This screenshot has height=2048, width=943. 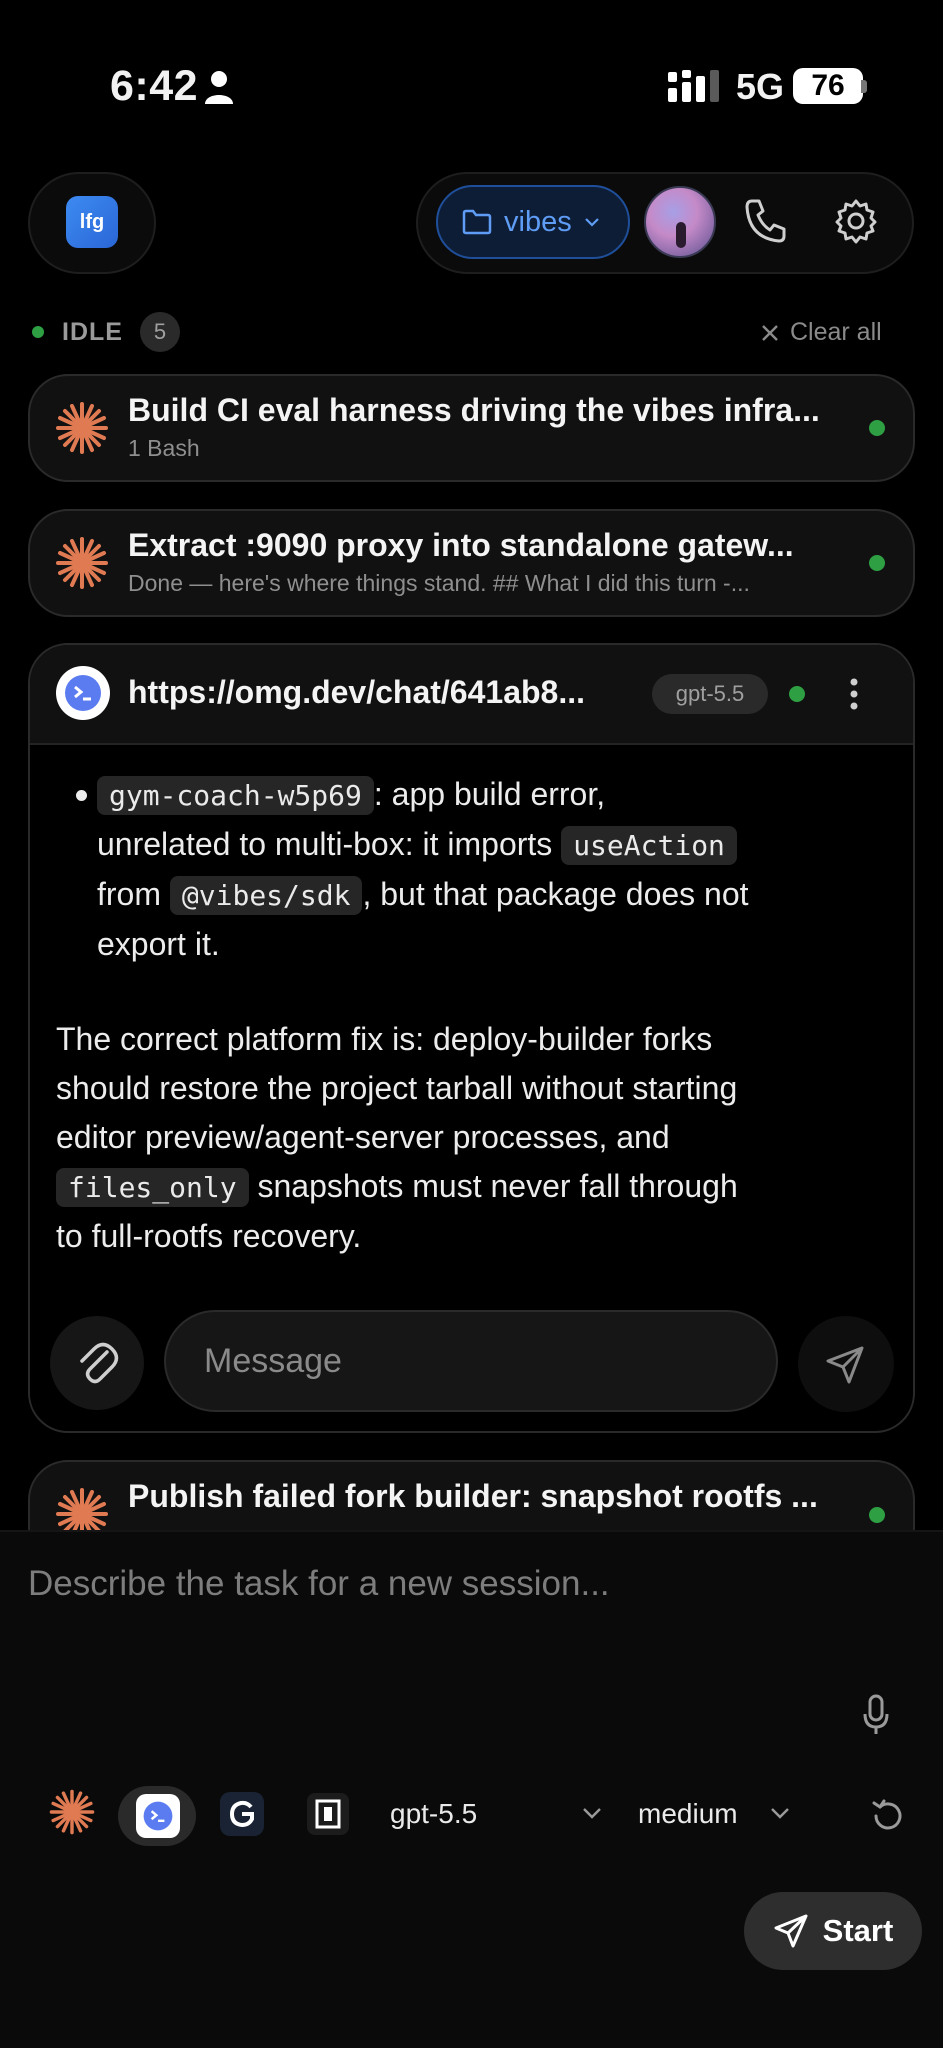 What do you see at coordinates (160, 332) in the screenshot?
I see `session-count-badge: 5` at bounding box center [160, 332].